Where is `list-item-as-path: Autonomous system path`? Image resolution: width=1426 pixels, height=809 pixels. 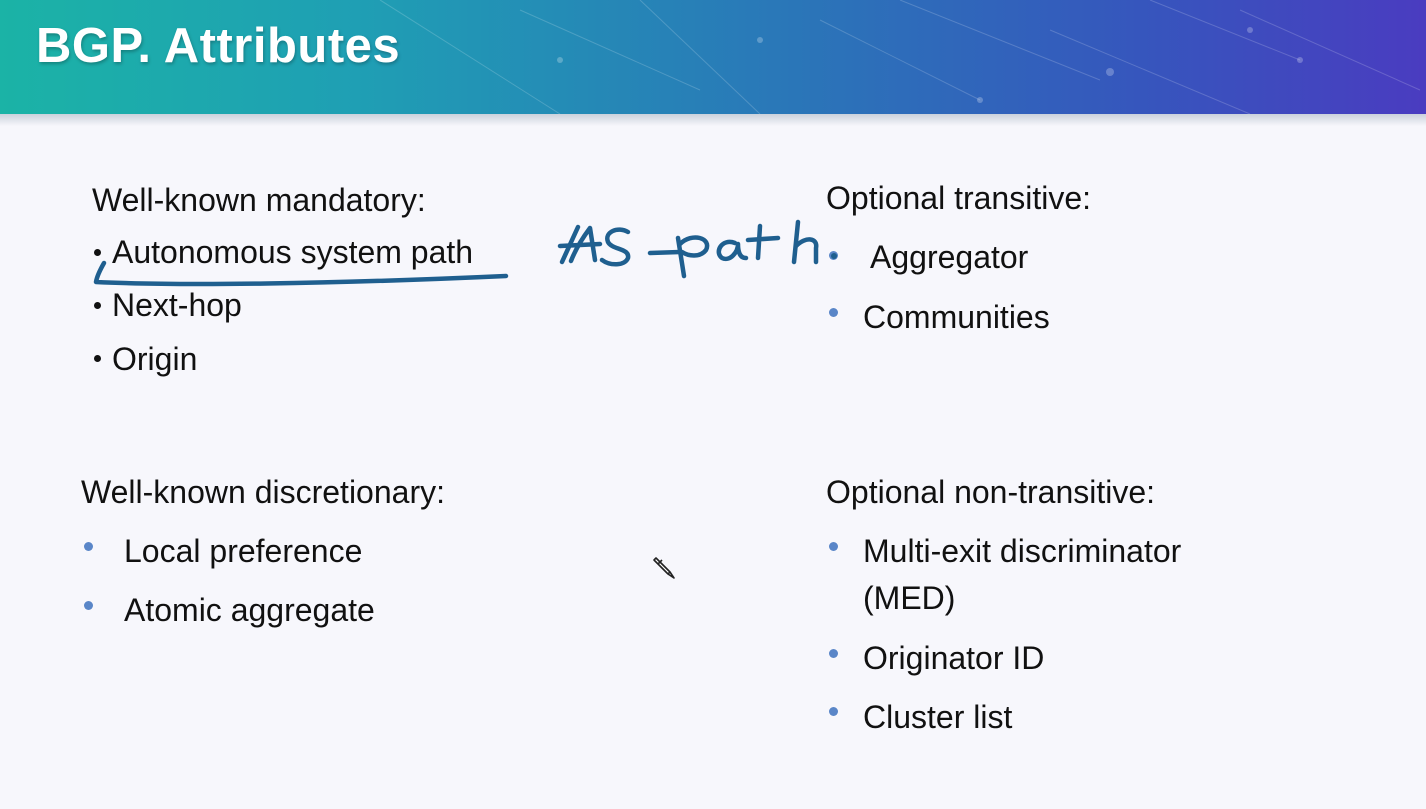
list-item-as-path: Autonomous system path is located at coordinates (293, 252).